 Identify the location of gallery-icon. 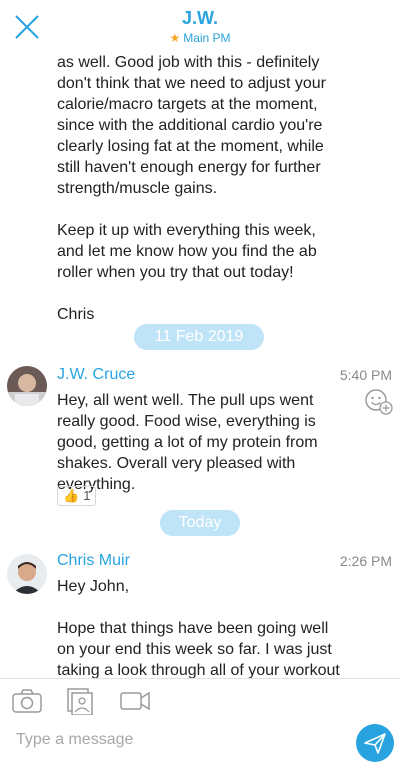
(80, 702).